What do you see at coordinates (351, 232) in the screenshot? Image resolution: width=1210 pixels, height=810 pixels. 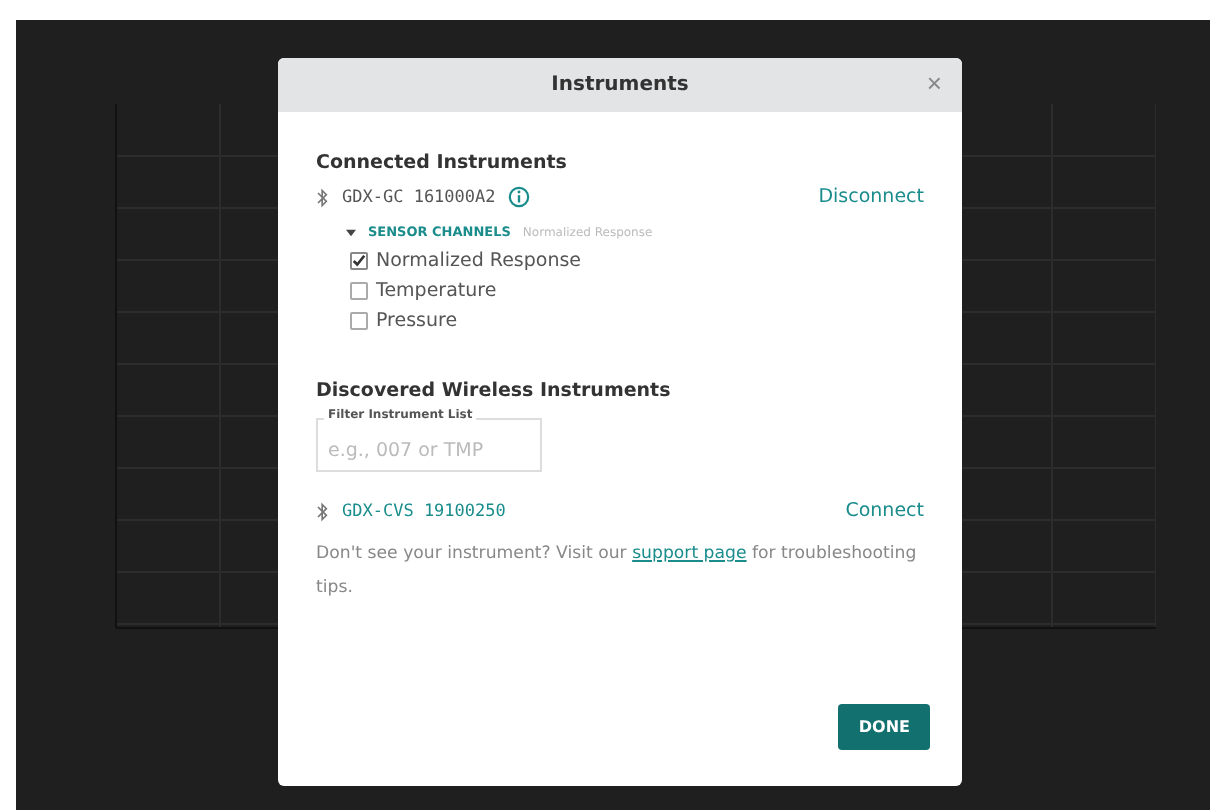 I see `expand-caret-icon` at bounding box center [351, 232].